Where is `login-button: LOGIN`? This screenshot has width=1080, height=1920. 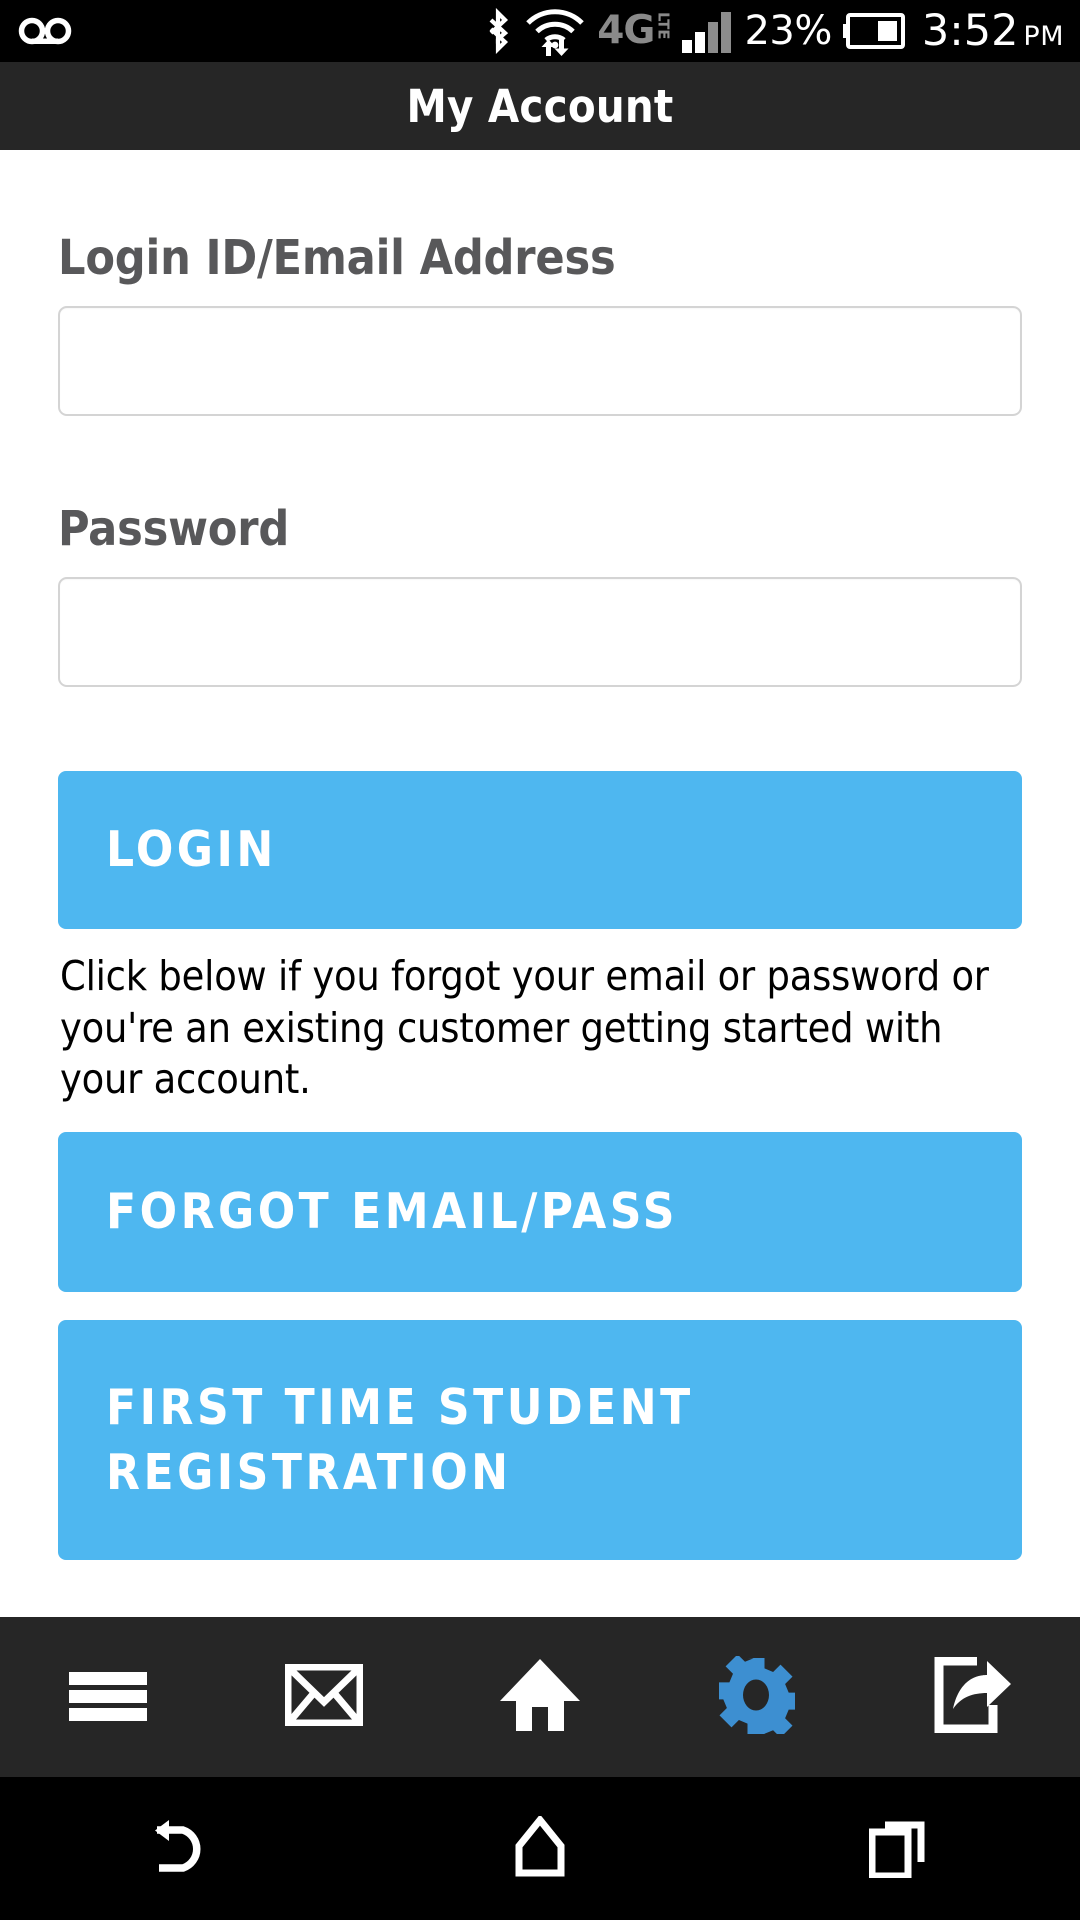 login-button: LOGIN is located at coordinates (540, 850).